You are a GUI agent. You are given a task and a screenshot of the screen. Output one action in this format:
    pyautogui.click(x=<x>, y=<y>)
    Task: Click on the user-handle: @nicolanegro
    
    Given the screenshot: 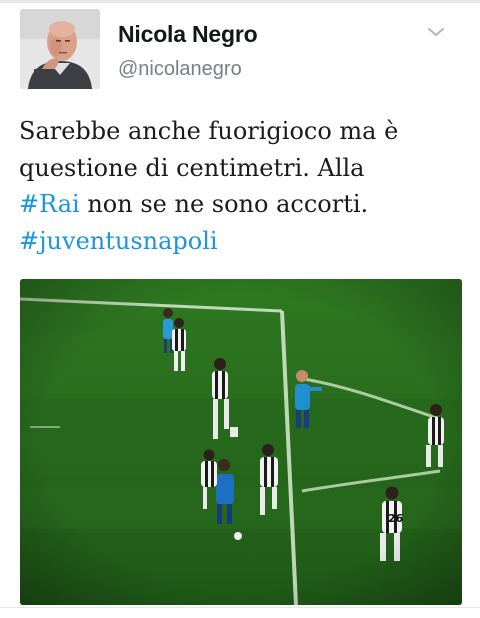 What is the action you would take?
    pyautogui.click(x=180, y=69)
    